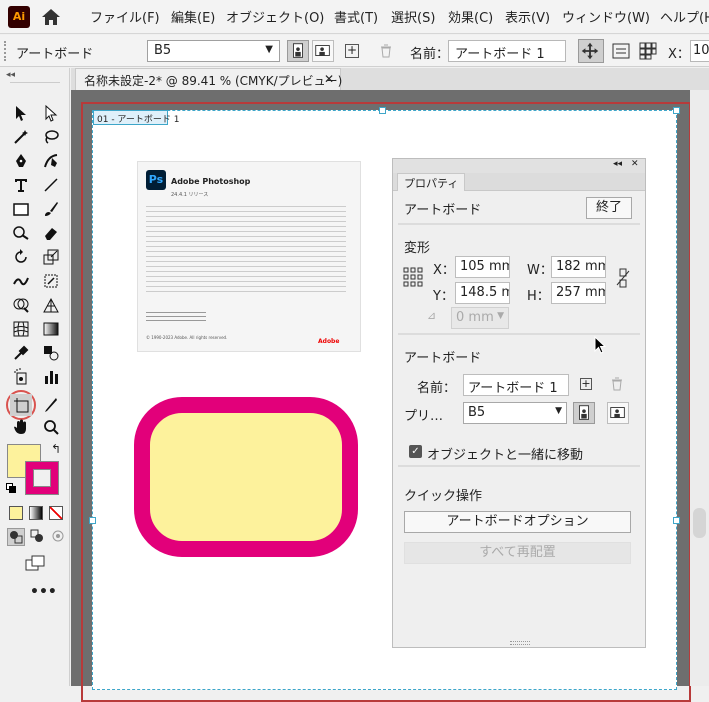 This screenshot has height=702, width=709. I want to click on rearrange-grid-icon, so click(648, 51).